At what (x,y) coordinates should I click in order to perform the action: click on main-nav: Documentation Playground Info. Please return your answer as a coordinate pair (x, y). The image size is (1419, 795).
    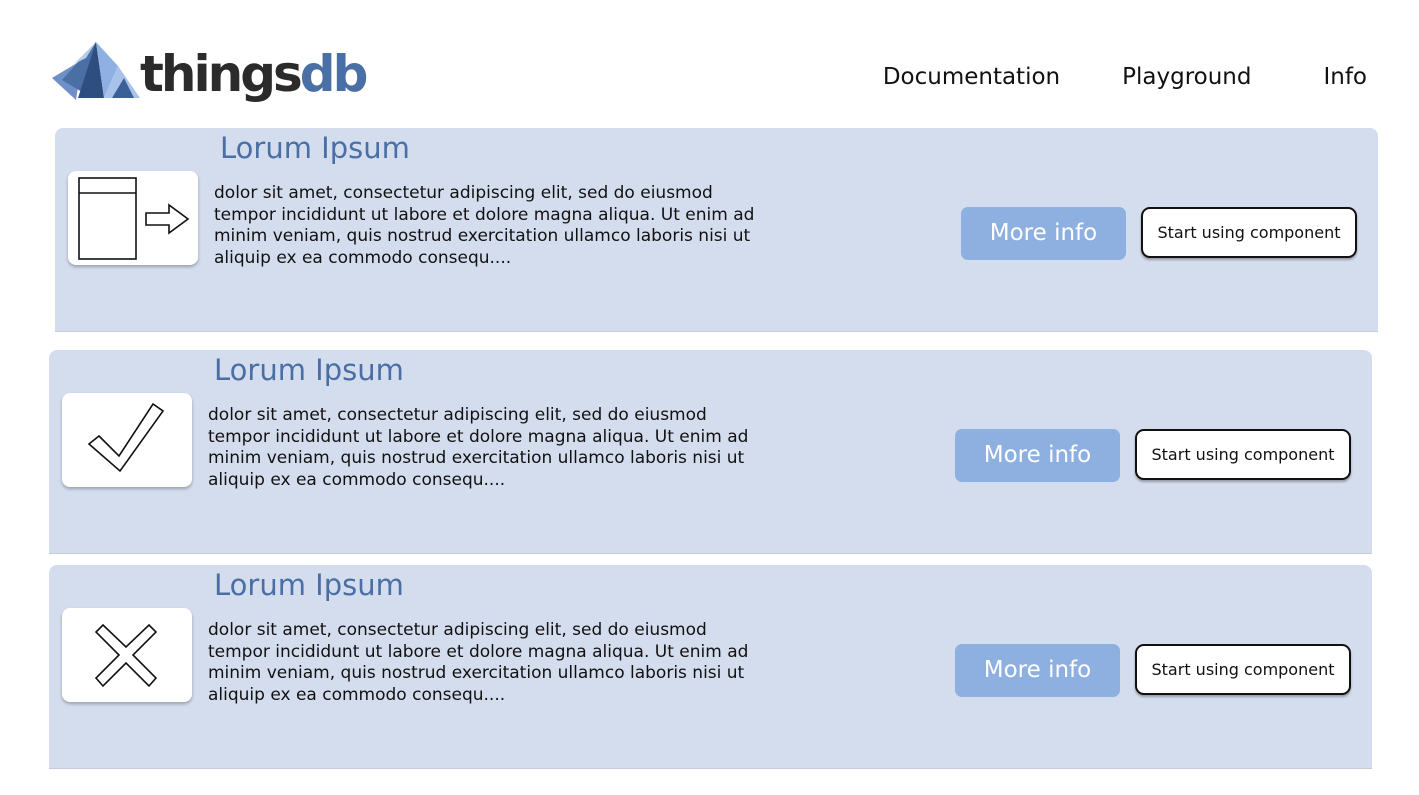
    Looking at the image, I should click on (1125, 77).